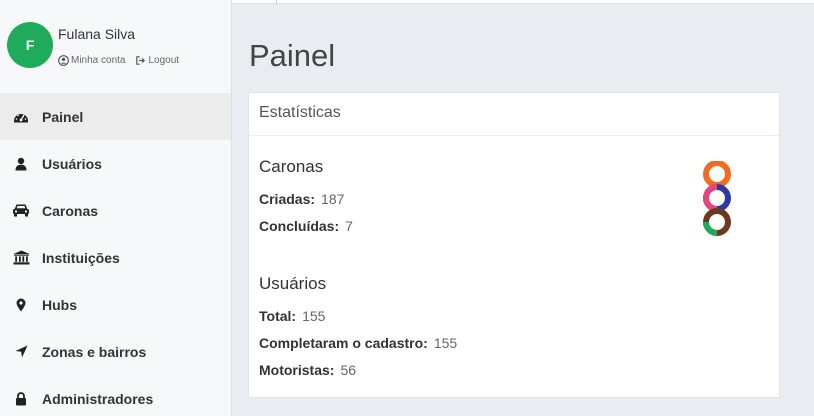 The image size is (814, 416). Describe the element at coordinates (115, 163) in the screenshot. I see `sidebar-item-usuarios: Usuários` at that location.